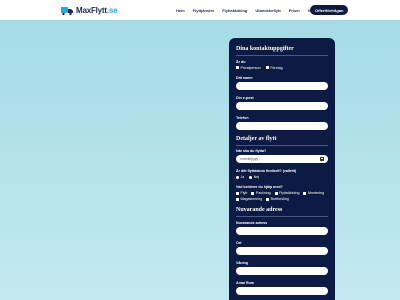 This screenshot has height=300, width=400. What do you see at coordinates (282, 177) in the screenshot?
I see `flexible-options: Ja Nej` at bounding box center [282, 177].